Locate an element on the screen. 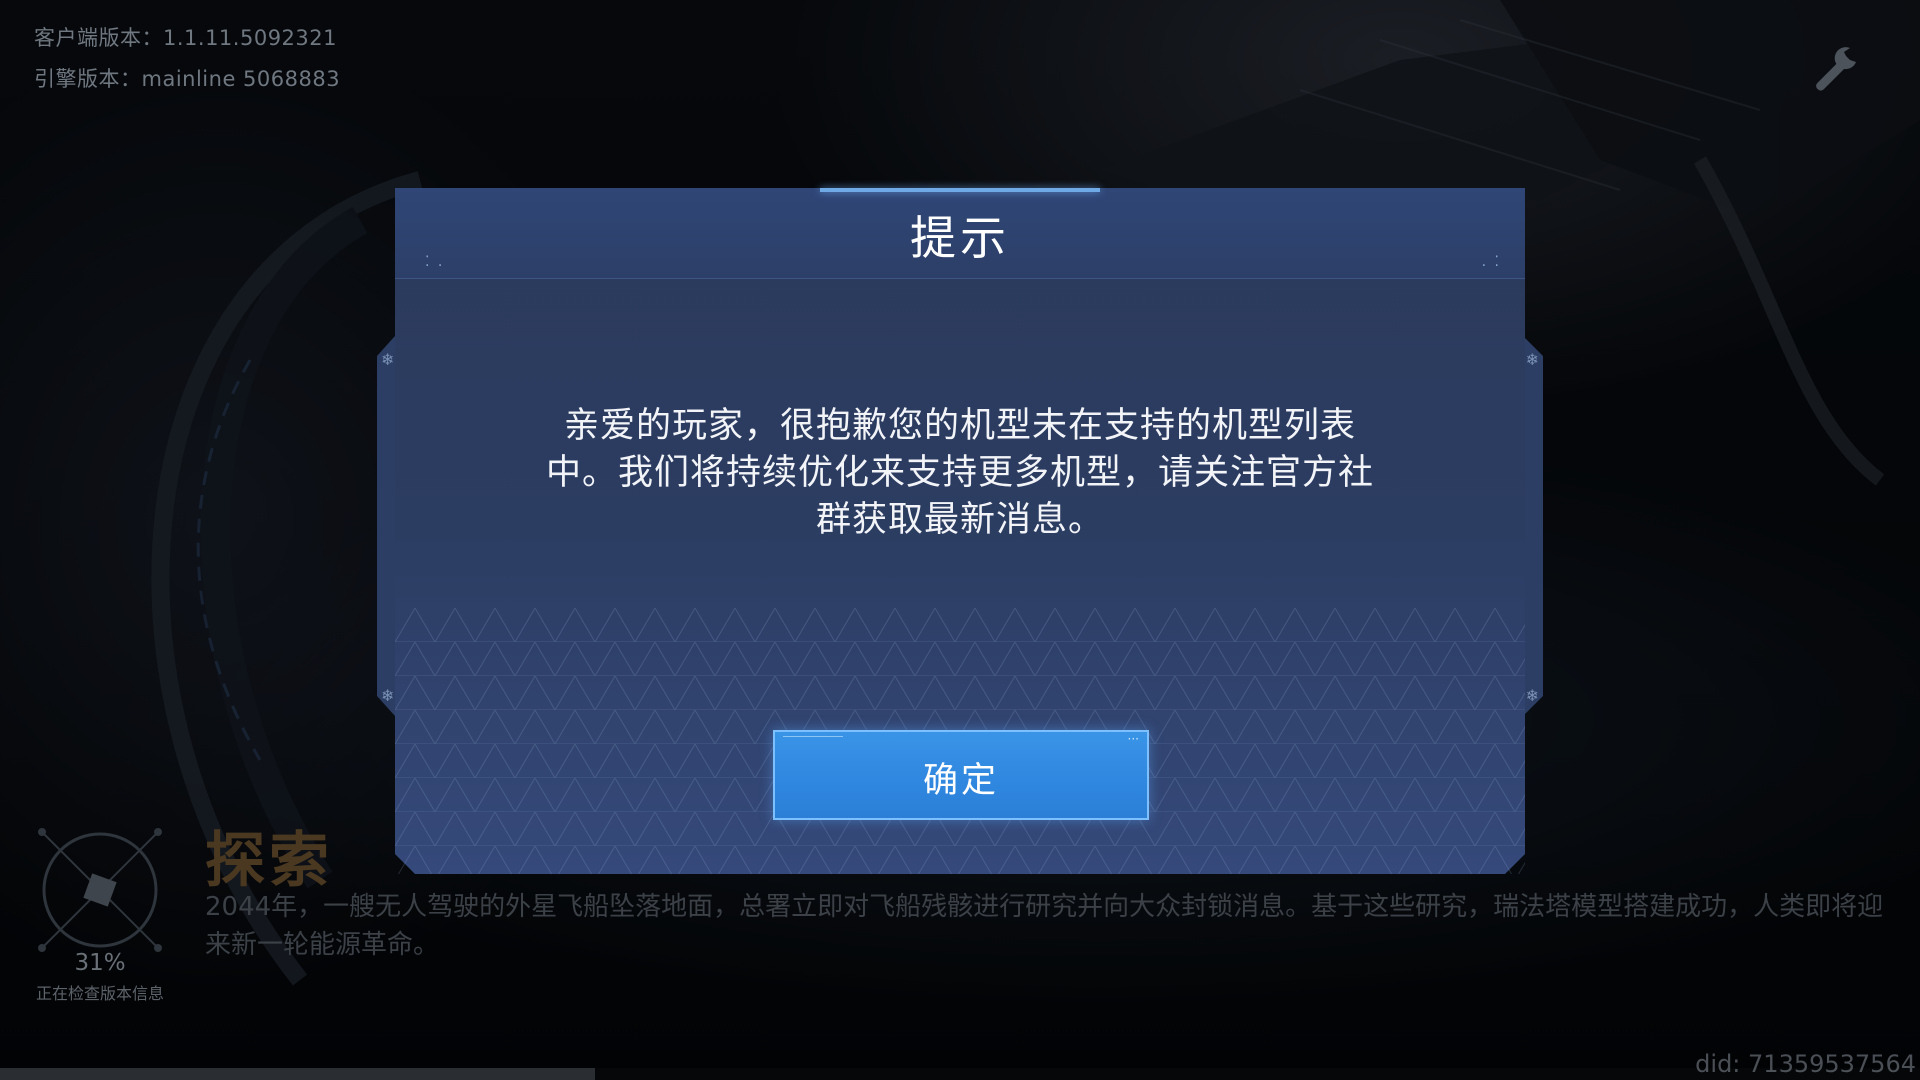 The height and width of the screenshot is (1080, 1920). engine-version: 引擎版本：mainline 5068883 is located at coordinates (187, 79).